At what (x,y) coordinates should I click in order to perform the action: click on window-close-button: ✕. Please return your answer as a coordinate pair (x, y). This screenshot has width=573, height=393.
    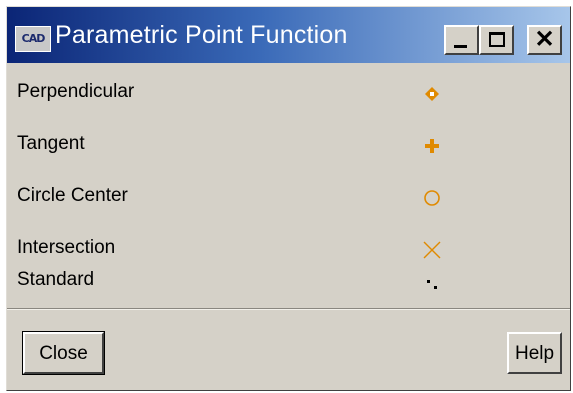
    Looking at the image, I should click on (544, 40).